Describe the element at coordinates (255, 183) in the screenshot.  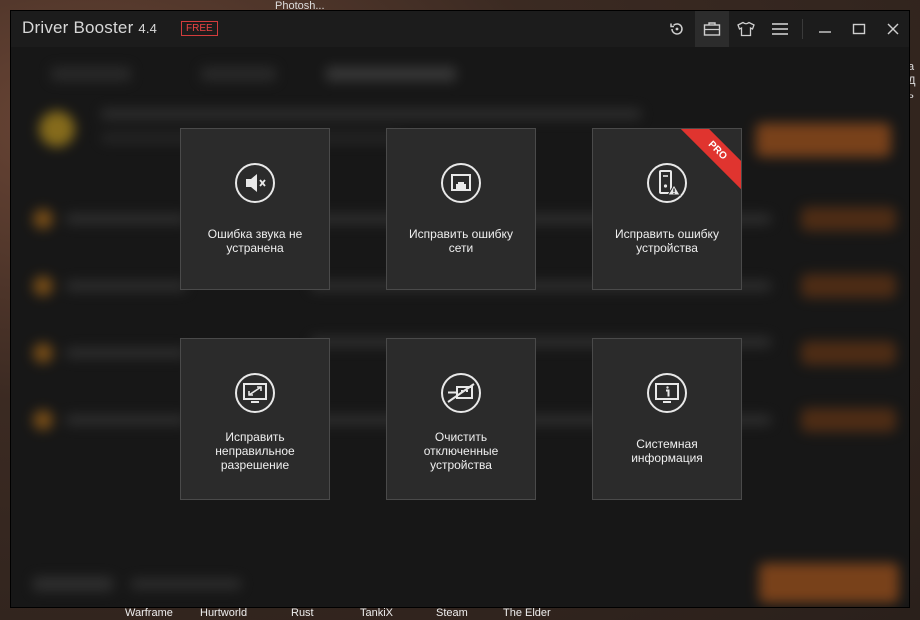
I see `sound-muted-icon` at that location.